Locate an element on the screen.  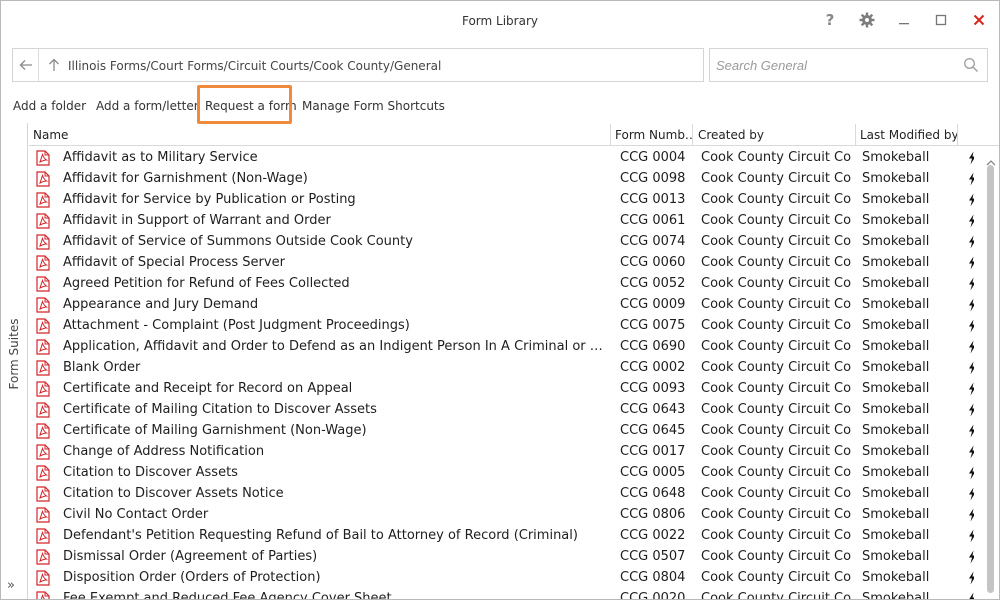
form-number: CCG 0017 is located at coordinates (653, 451).